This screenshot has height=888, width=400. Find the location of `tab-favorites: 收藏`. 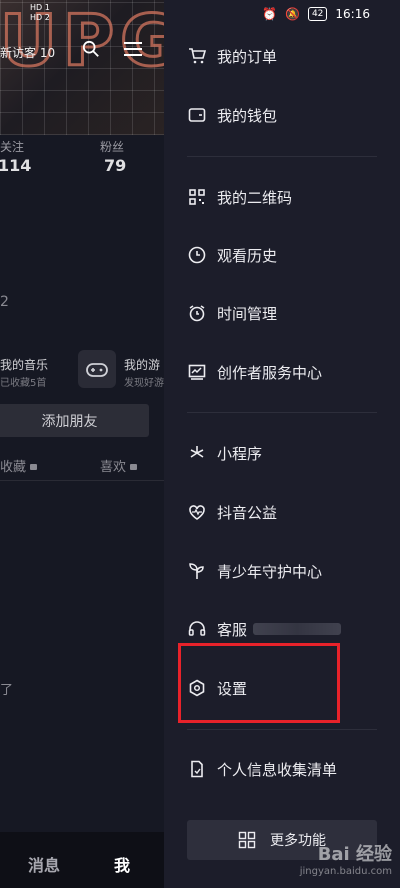

tab-favorites: 收藏 is located at coordinates (19, 465).